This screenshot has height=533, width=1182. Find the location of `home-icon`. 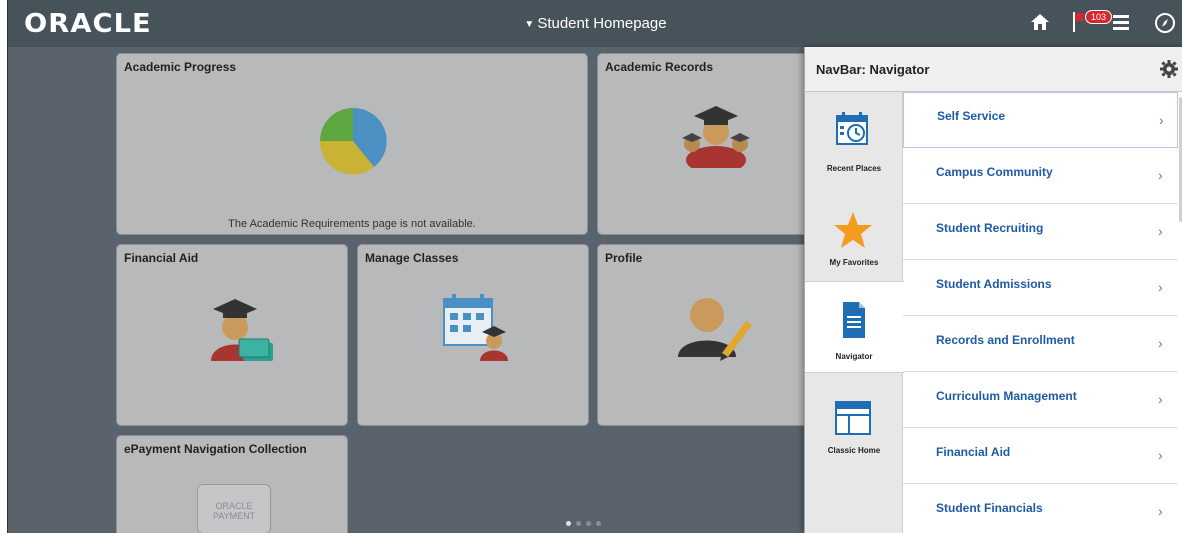

home-icon is located at coordinates (1040, 22).